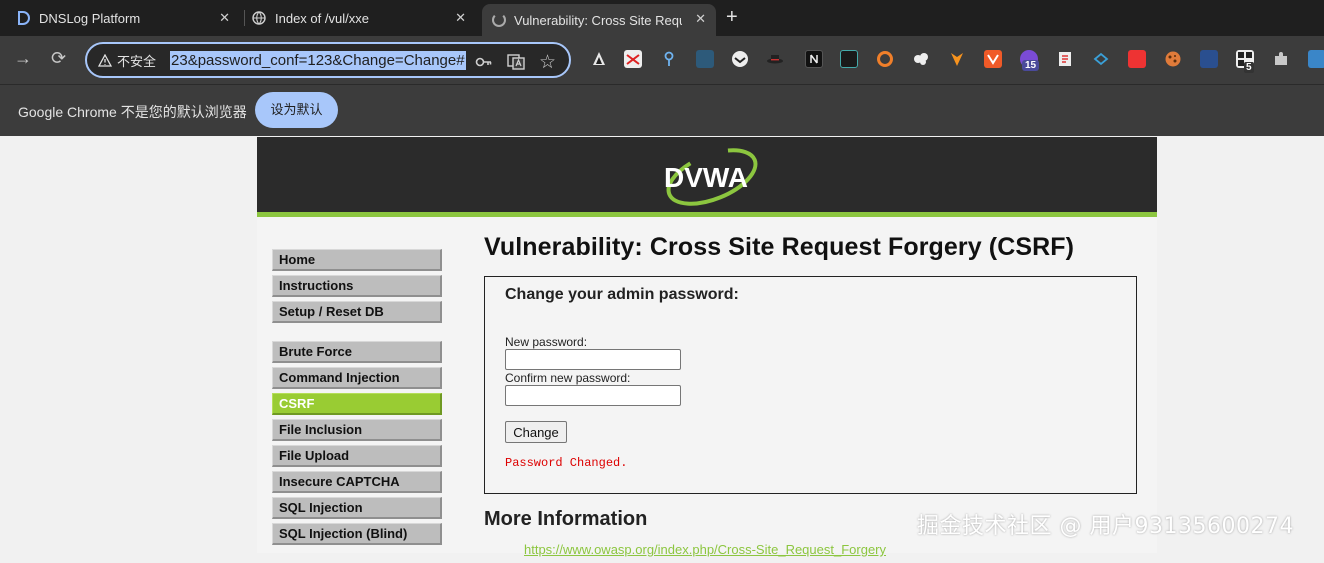 The width and height of the screenshot is (1324, 563). What do you see at coordinates (357, 312) in the screenshot?
I see `menu-setup-reset-db: Setup / Reset DB` at bounding box center [357, 312].